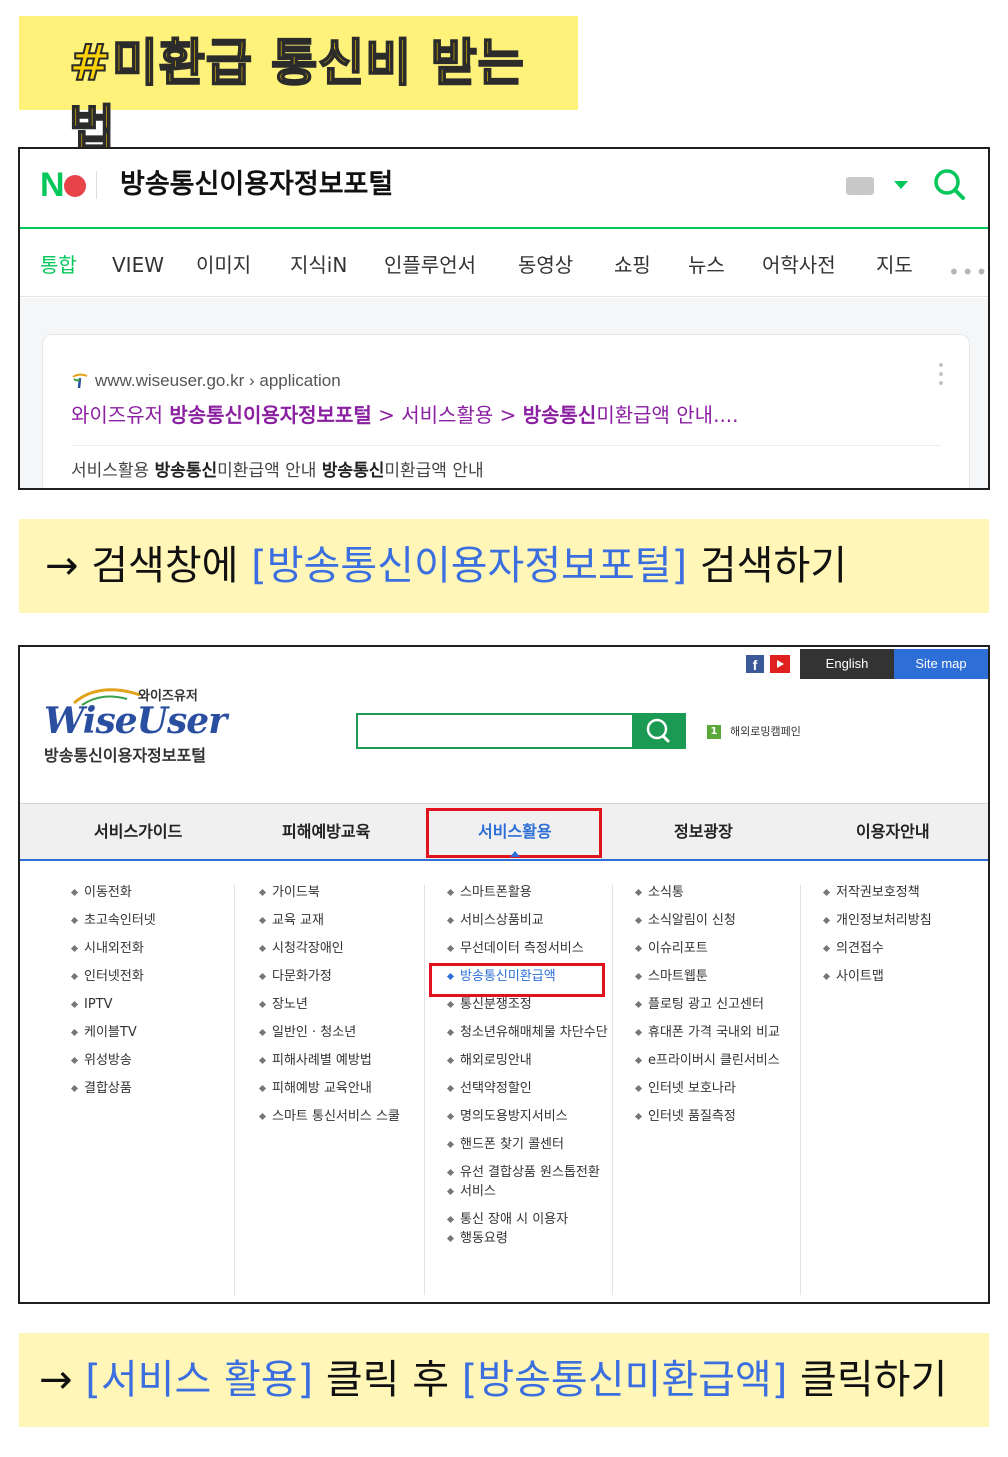 The width and height of the screenshot is (1008, 1457). What do you see at coordinates (113, 1032) in the screenshot?
I see `menu-item: 케이블TV` at bounding box center [113, 1032].